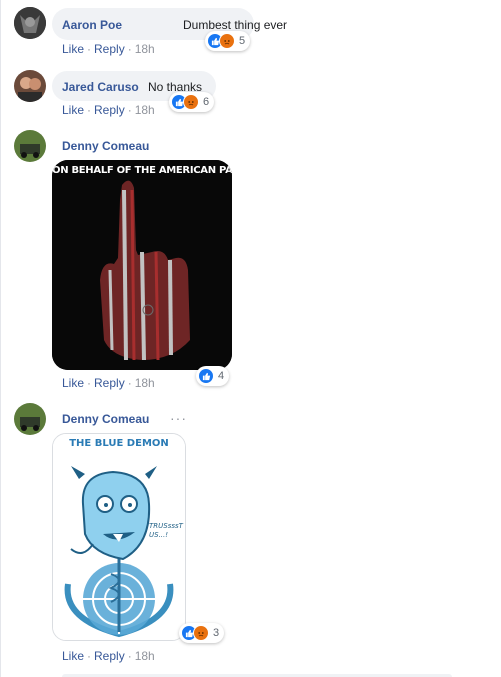 The width and height of the screenshot is (501, 677). I want to click on reaction-summary: 3, so click(202, 633).